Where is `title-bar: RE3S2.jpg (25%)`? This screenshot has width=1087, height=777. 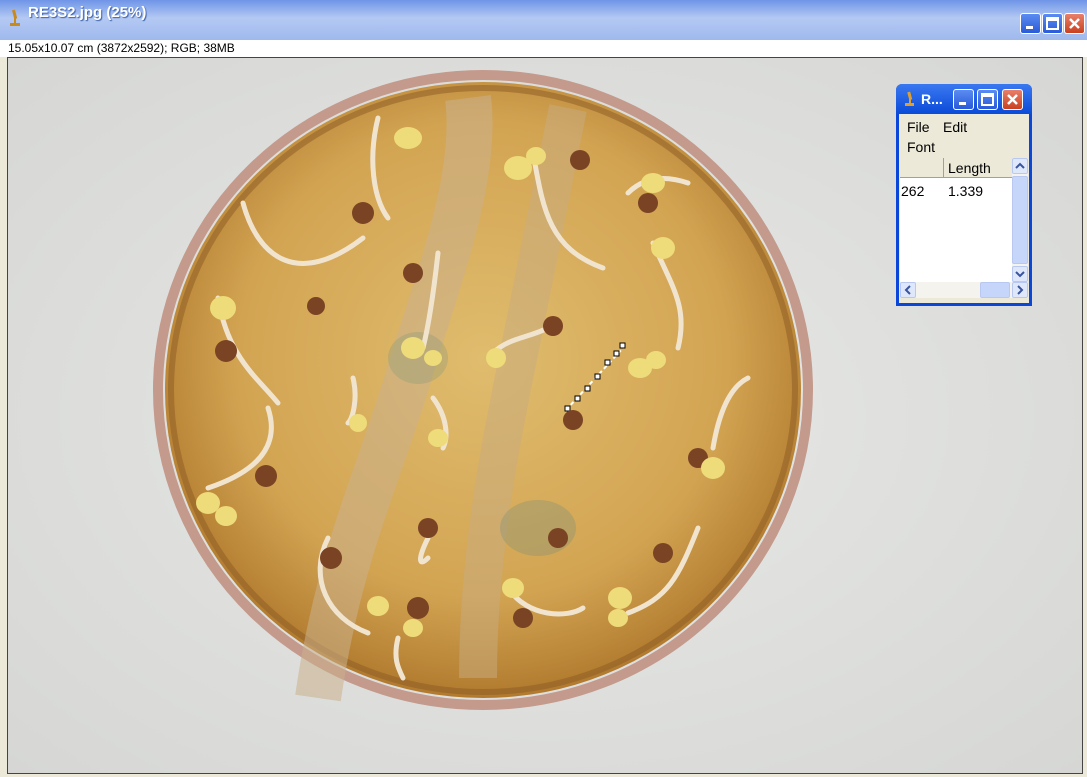 title-bar: RE3S2.jpg (25%) is located at coordinates (543, 20).